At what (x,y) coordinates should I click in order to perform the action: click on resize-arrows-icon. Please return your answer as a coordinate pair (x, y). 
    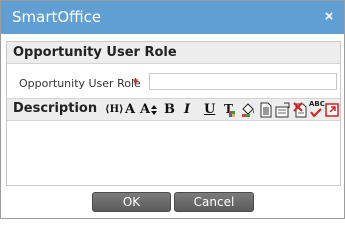
    Looking at the image, I should click on (154, 110).